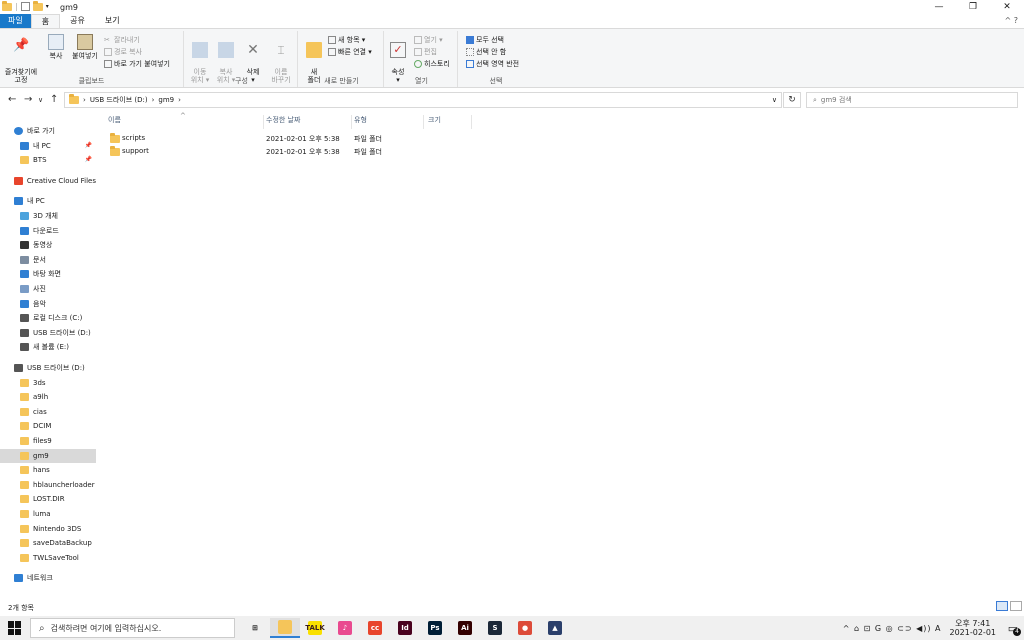  What do you see at coordinates (309, 122) in the screenshot?
I see `column-header-modified: 수정한 날짜` at bounding box center [309, 122].